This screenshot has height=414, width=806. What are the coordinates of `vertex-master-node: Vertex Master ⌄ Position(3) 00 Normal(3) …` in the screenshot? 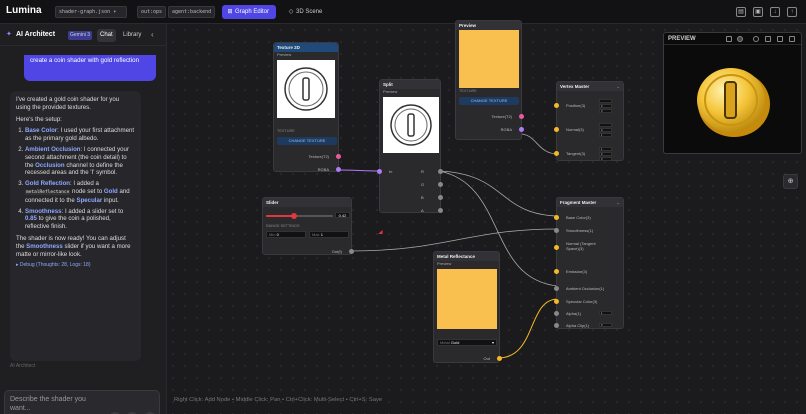 It's located at (589, 121).